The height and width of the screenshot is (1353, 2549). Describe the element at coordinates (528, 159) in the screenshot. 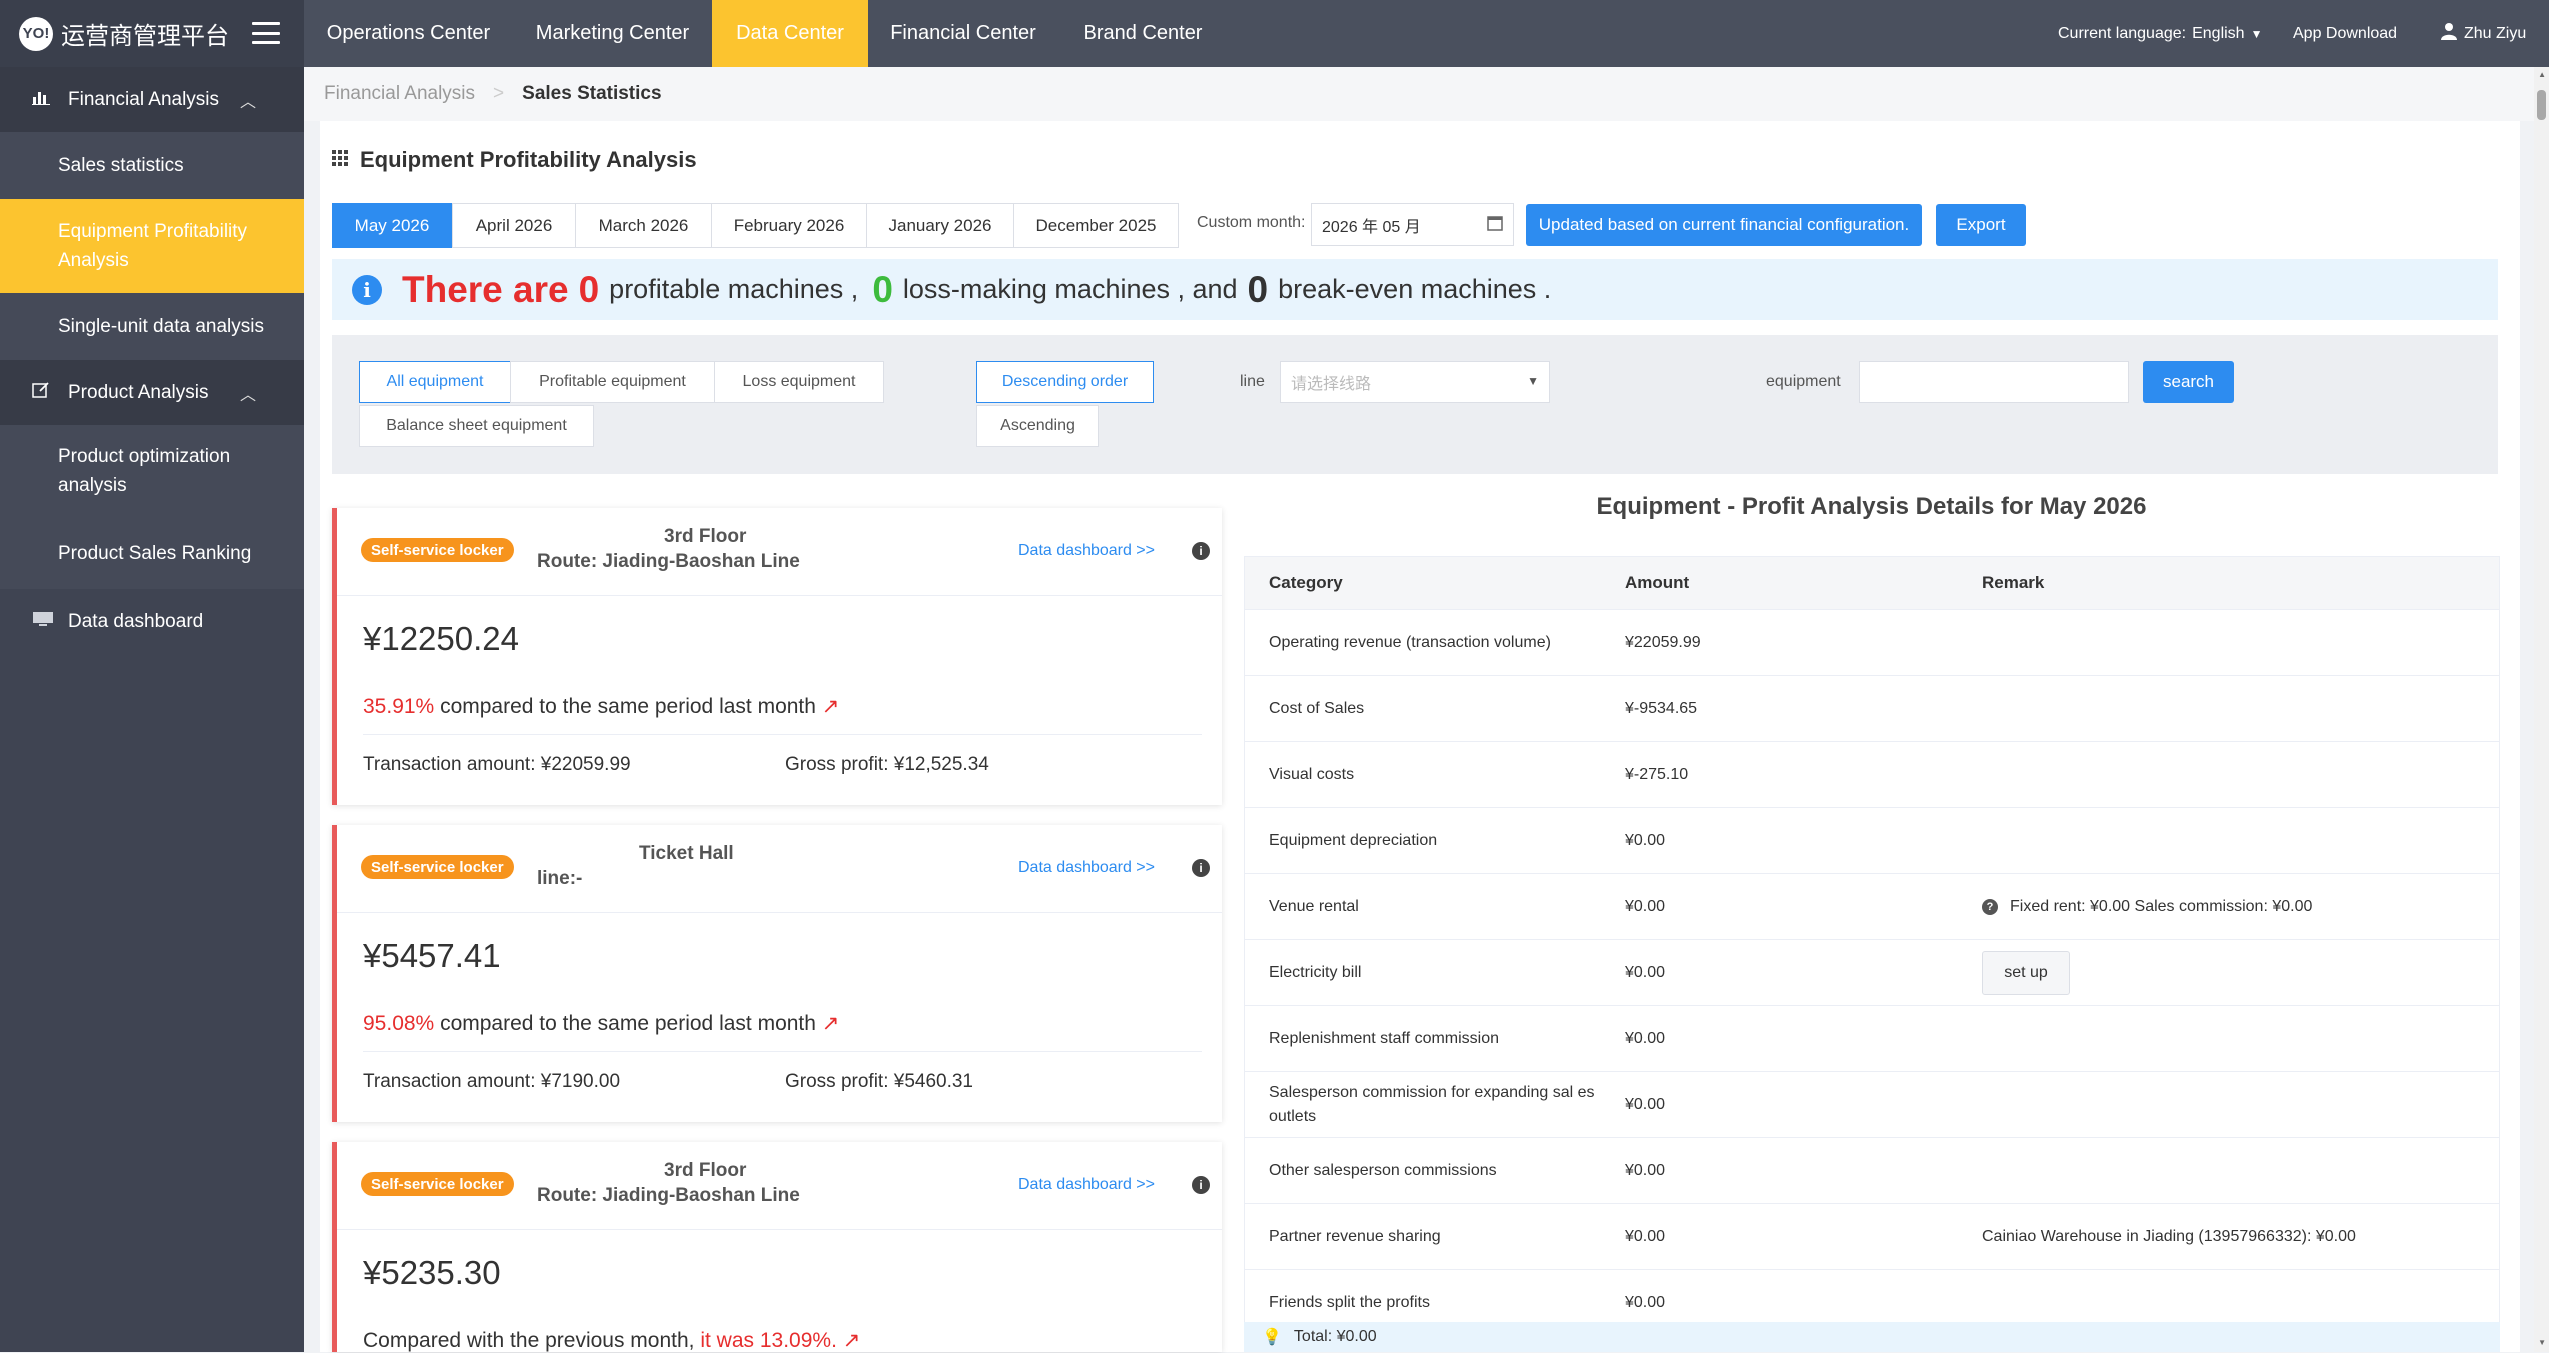

I see `page-title: Equipment Profitability Analysis` at that location.